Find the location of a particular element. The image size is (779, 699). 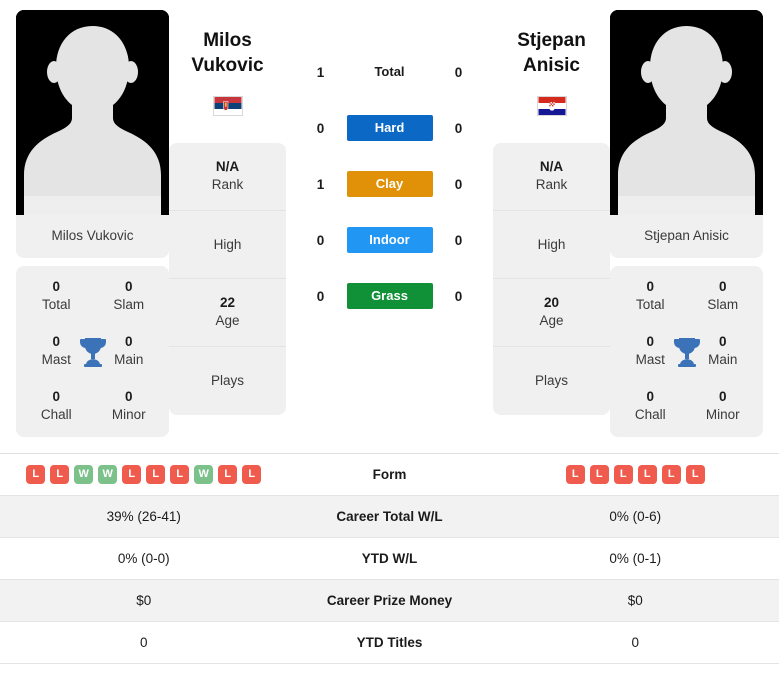

right-info-plays-label: Plays is located at coordinates (551, 381).